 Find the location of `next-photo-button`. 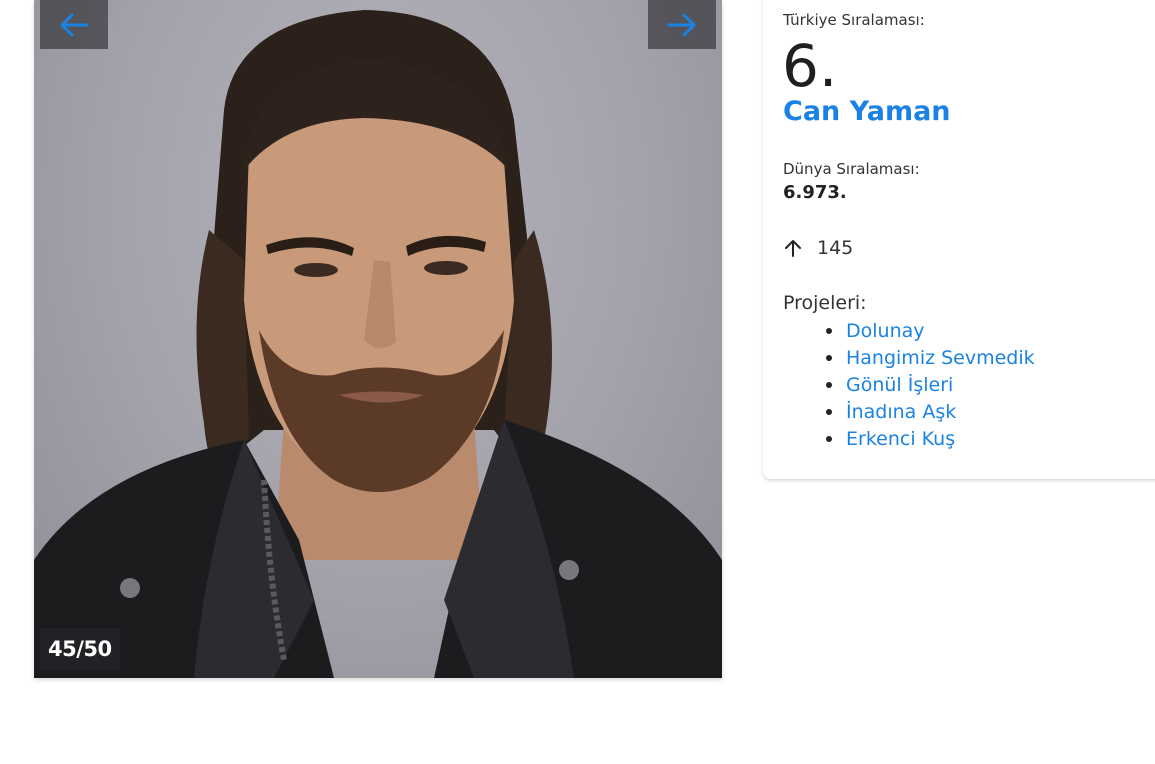

next-photo-button is located at coordinates (682, 24).